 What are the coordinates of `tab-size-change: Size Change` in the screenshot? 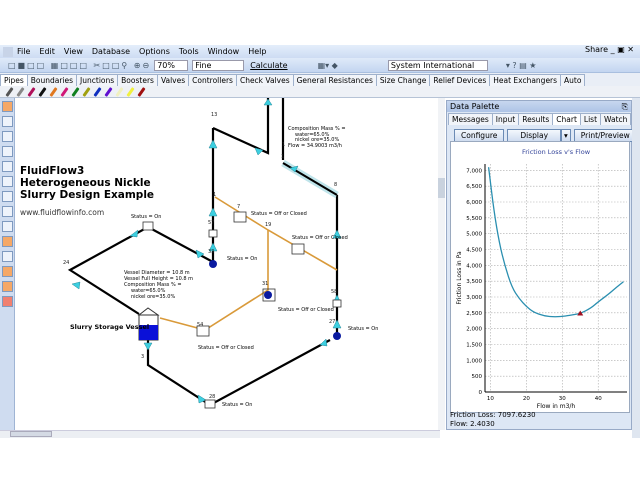 It's located at (403, 79).